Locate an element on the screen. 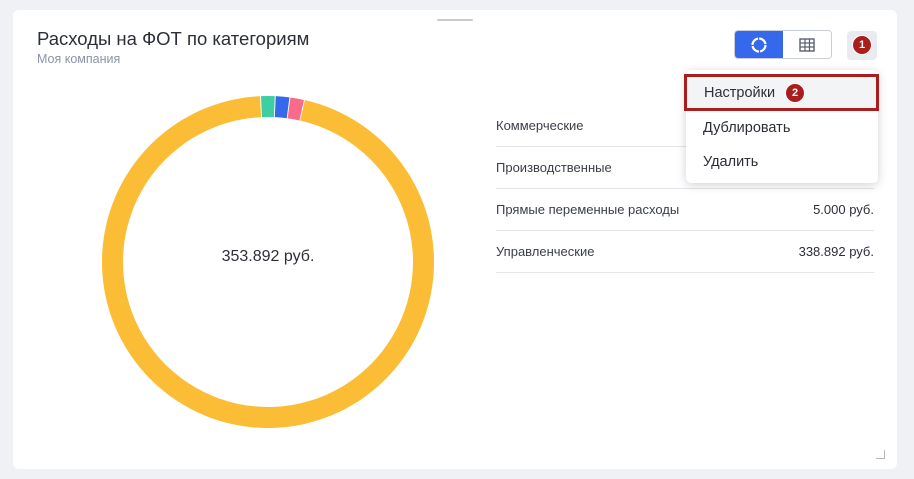 The width and height of the screenshot is (914, 479). donut-view-button is located at coordinates (759, 44).